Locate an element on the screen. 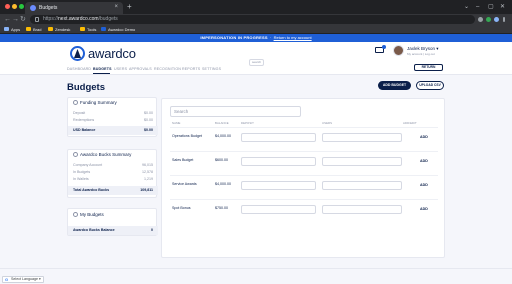 The width and height of the screenshot is (512, 284). column-header-add-edit: ADD/EDIT is located at coordinates (410, 123).